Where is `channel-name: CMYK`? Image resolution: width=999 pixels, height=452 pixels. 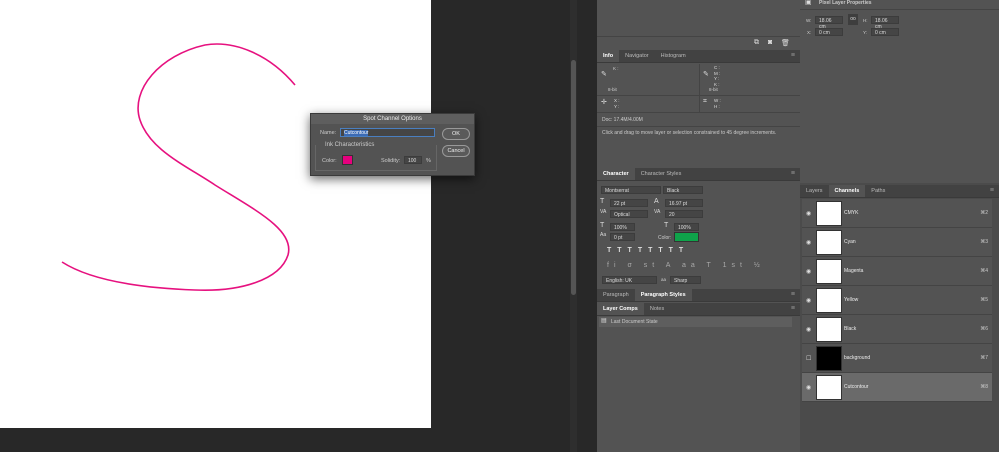 channel-name: CMYK is located at coordinates (851, 213).